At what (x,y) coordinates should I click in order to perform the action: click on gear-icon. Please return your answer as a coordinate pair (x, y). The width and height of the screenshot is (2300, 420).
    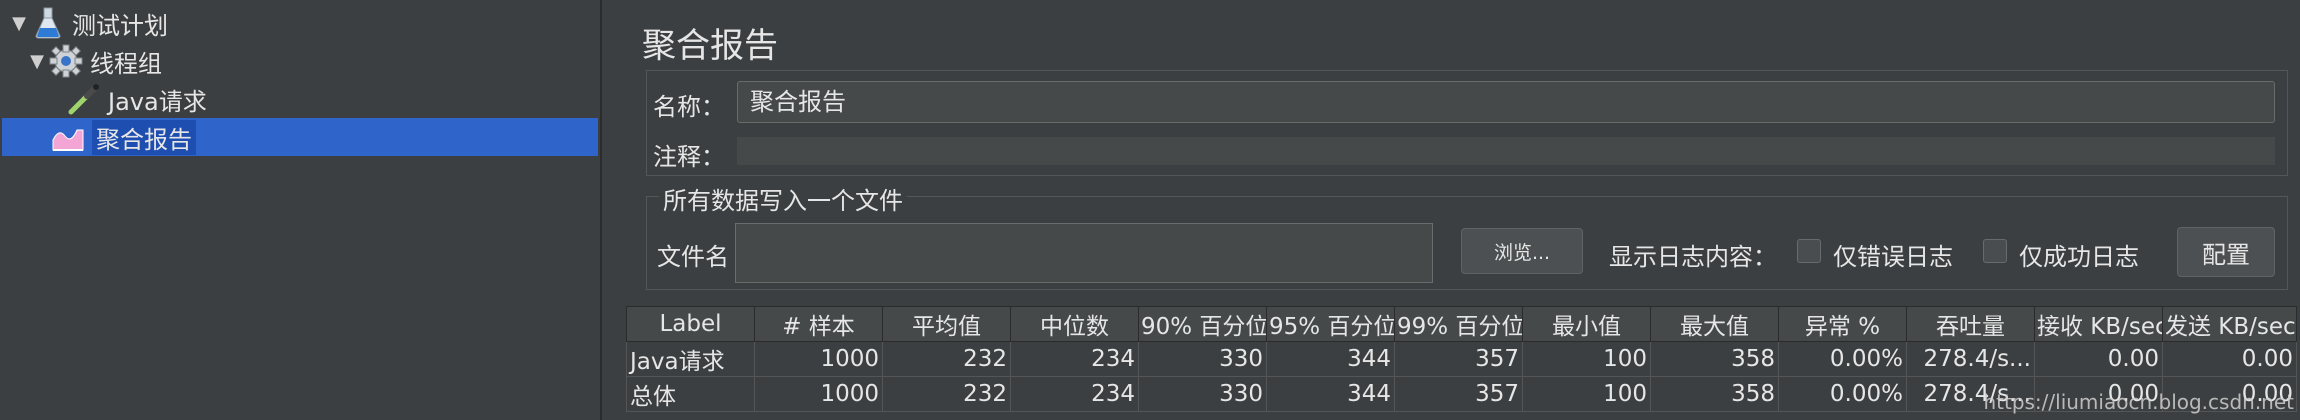
    Looking at the image, I should click on (66, 61).